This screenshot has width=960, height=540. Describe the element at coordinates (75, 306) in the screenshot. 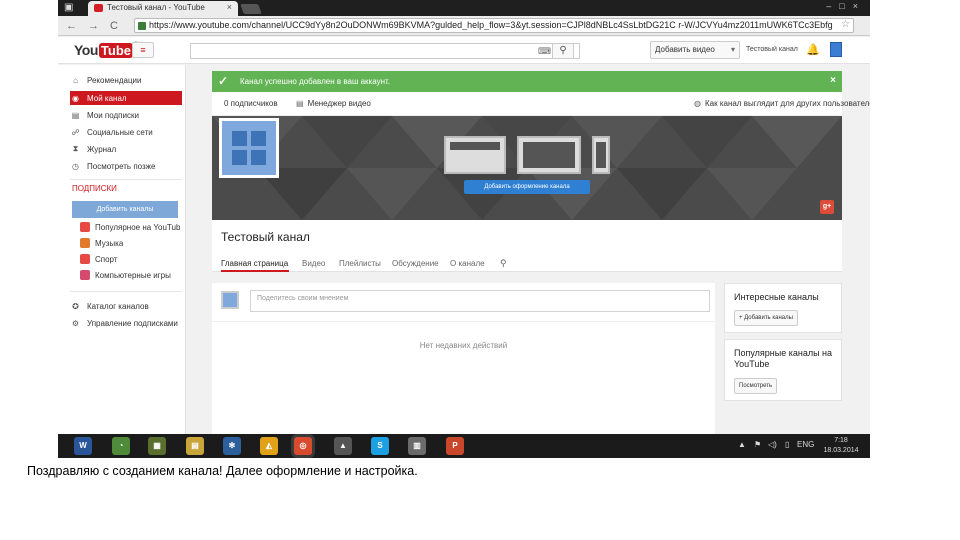

I see `catalog-icon: ✪` at that location.